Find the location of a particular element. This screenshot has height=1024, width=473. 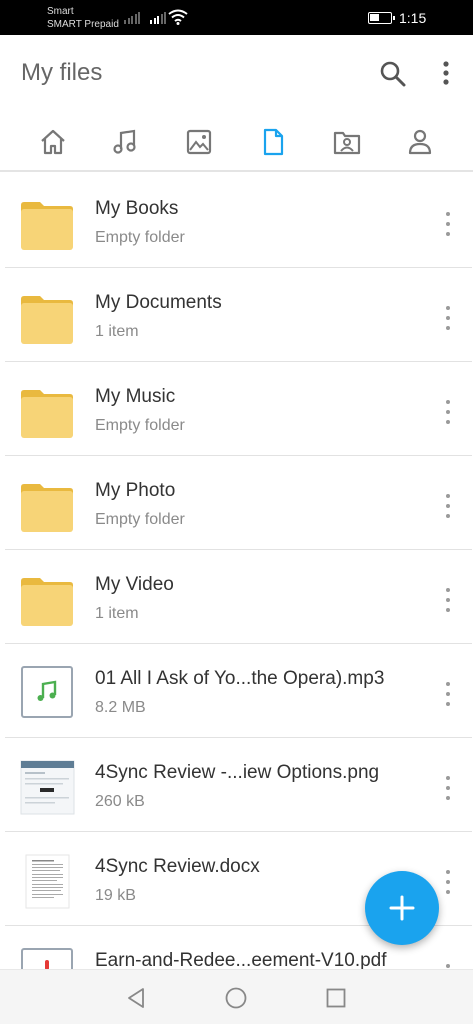

tab-music is located at coordinates (125, 142).